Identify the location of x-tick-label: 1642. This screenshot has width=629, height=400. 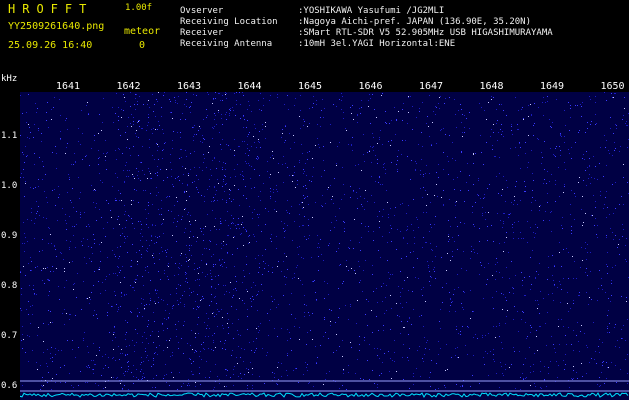
(128, 86).